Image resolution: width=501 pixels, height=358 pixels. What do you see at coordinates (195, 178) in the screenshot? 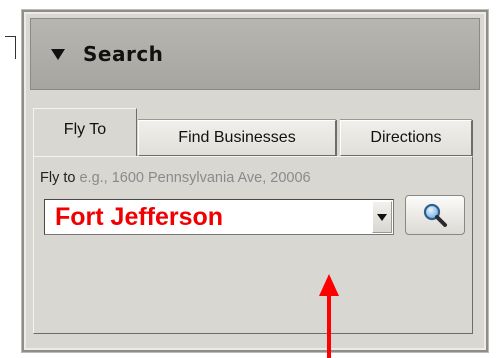
I see `fly-to-example: e.g., 1600 Pennsylvania Ave, 20006` at bounding box center [195, 178].